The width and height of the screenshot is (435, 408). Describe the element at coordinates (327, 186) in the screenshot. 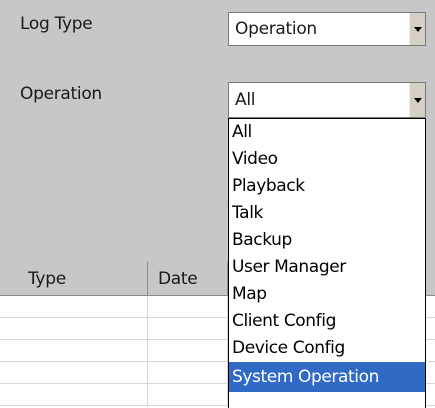

I see `dropdown-option-playback: Playback` at that location.